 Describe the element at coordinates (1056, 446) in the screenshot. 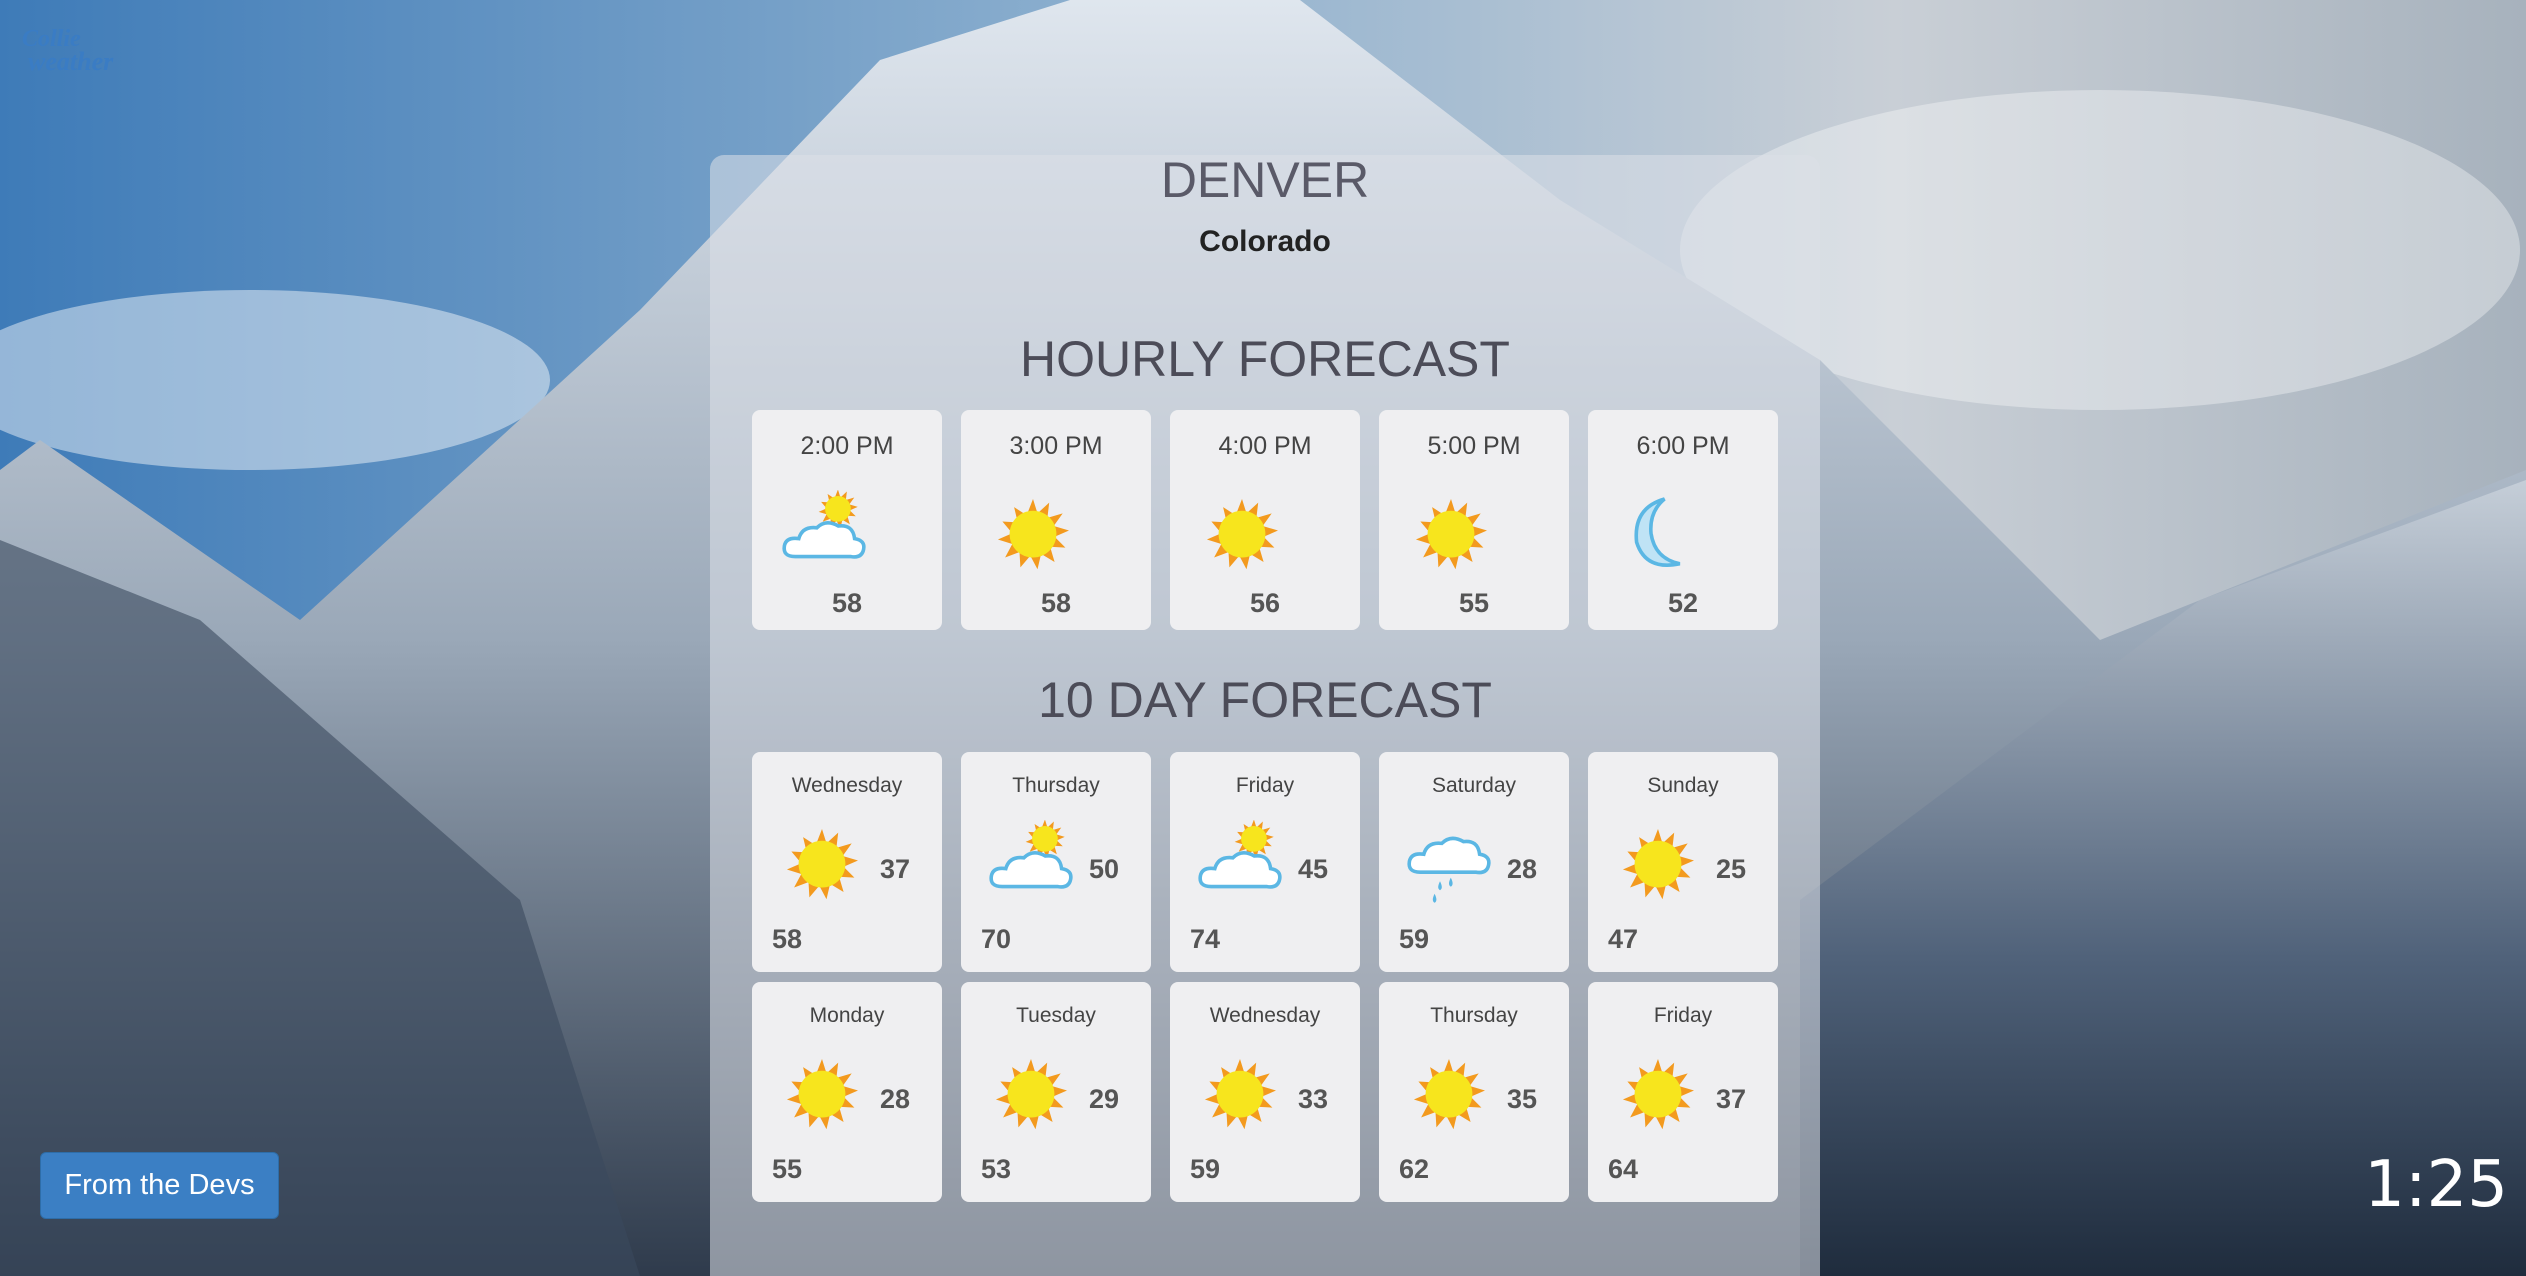

I see `hourly-time: 3:00 PM` at that location.